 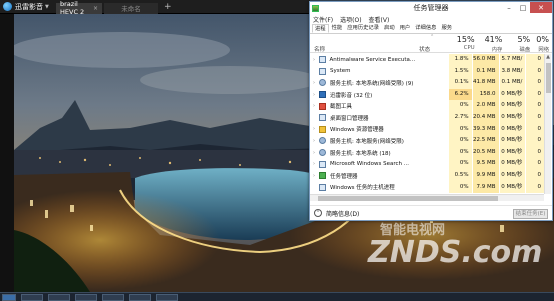 I want to click on process-row: 桌面窗口管理器 2.7%20.4 MB0 MB/秒0 Mbps, so click(x=427, y=121).